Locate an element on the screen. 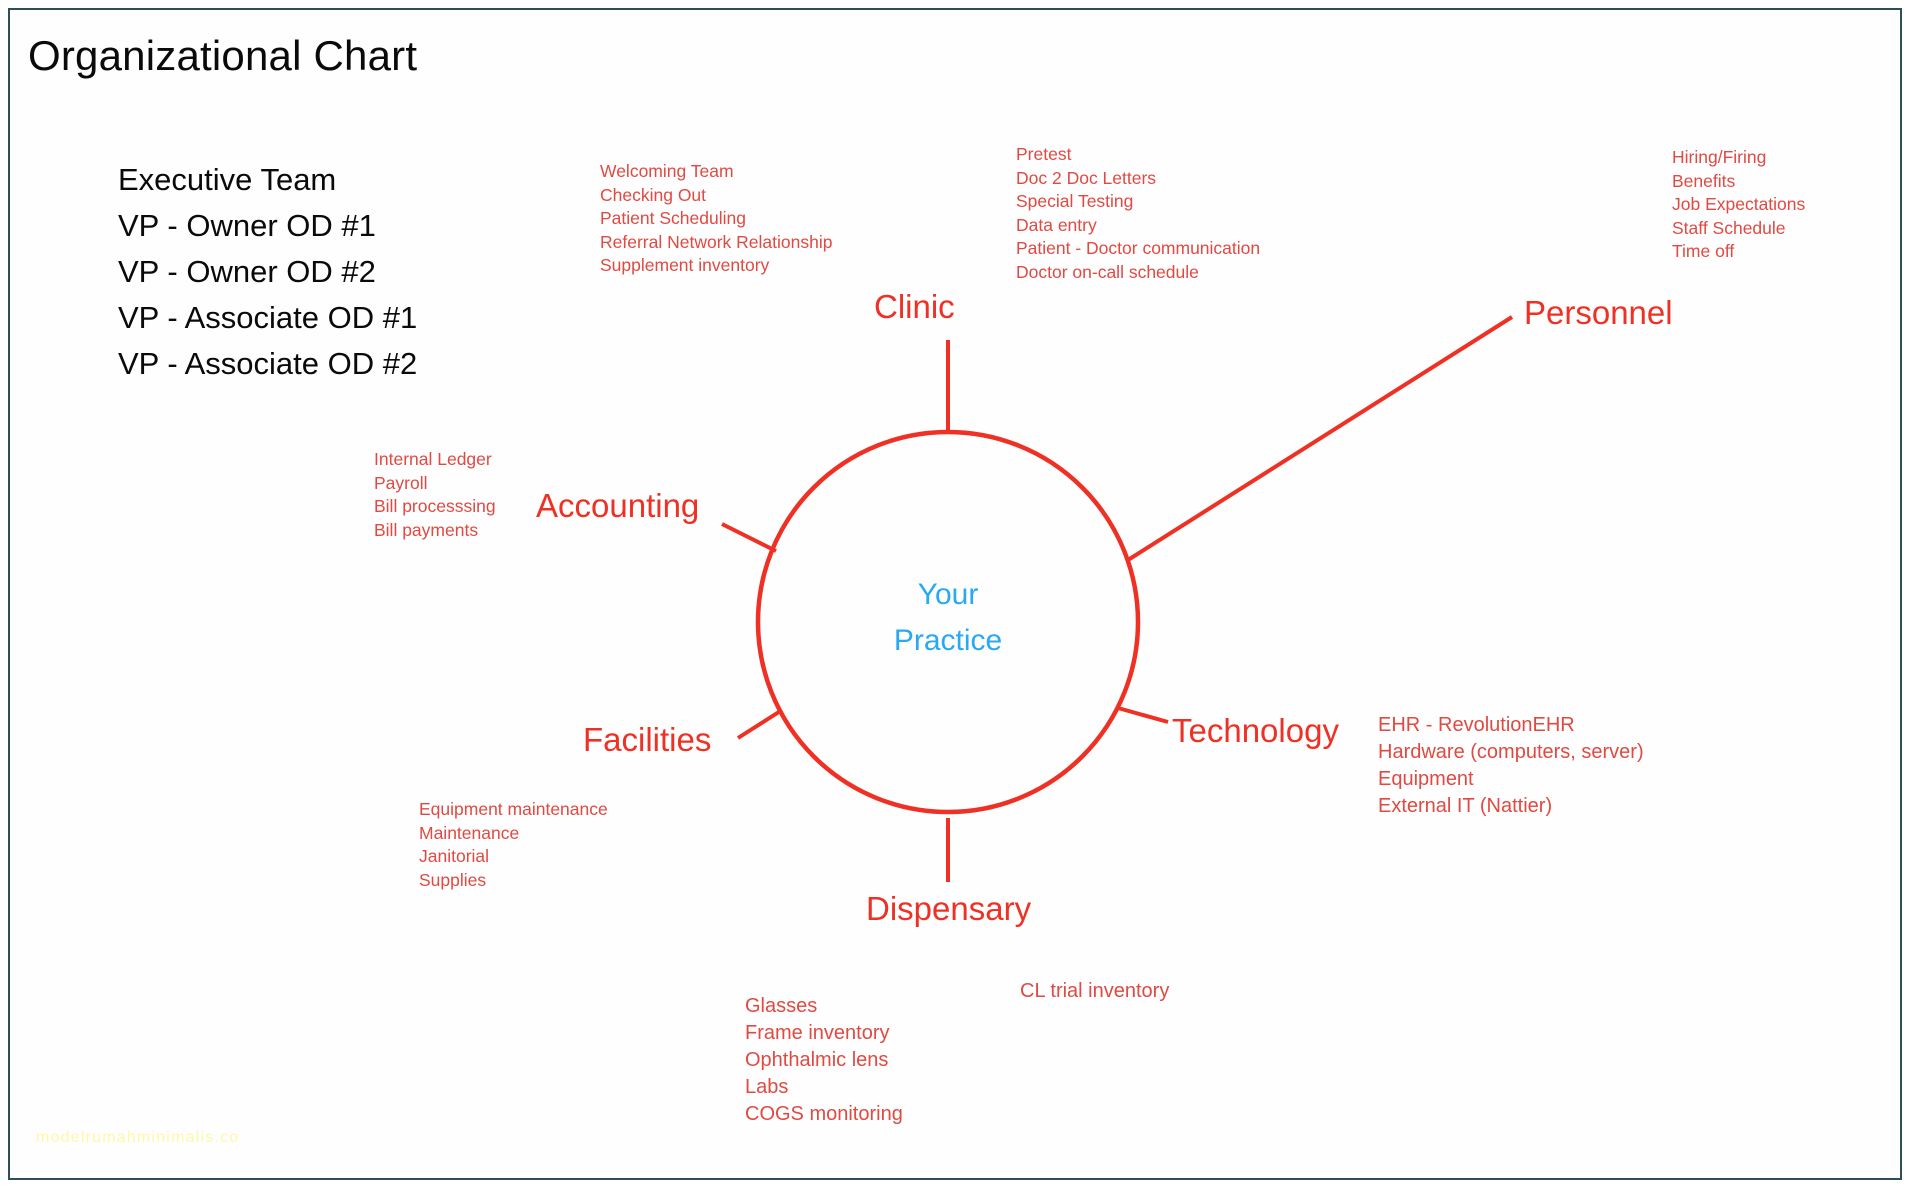  executive-team-item-3: VP - Associate OD #1 is located at coordinates (268, 317).